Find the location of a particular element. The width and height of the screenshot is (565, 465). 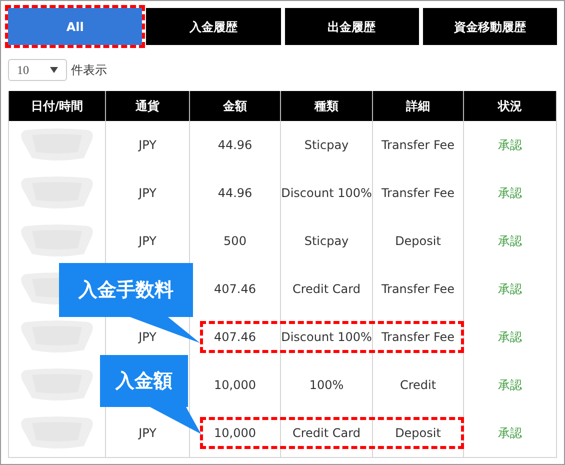

column-header: 金額 is located at coordinates (235, 106).